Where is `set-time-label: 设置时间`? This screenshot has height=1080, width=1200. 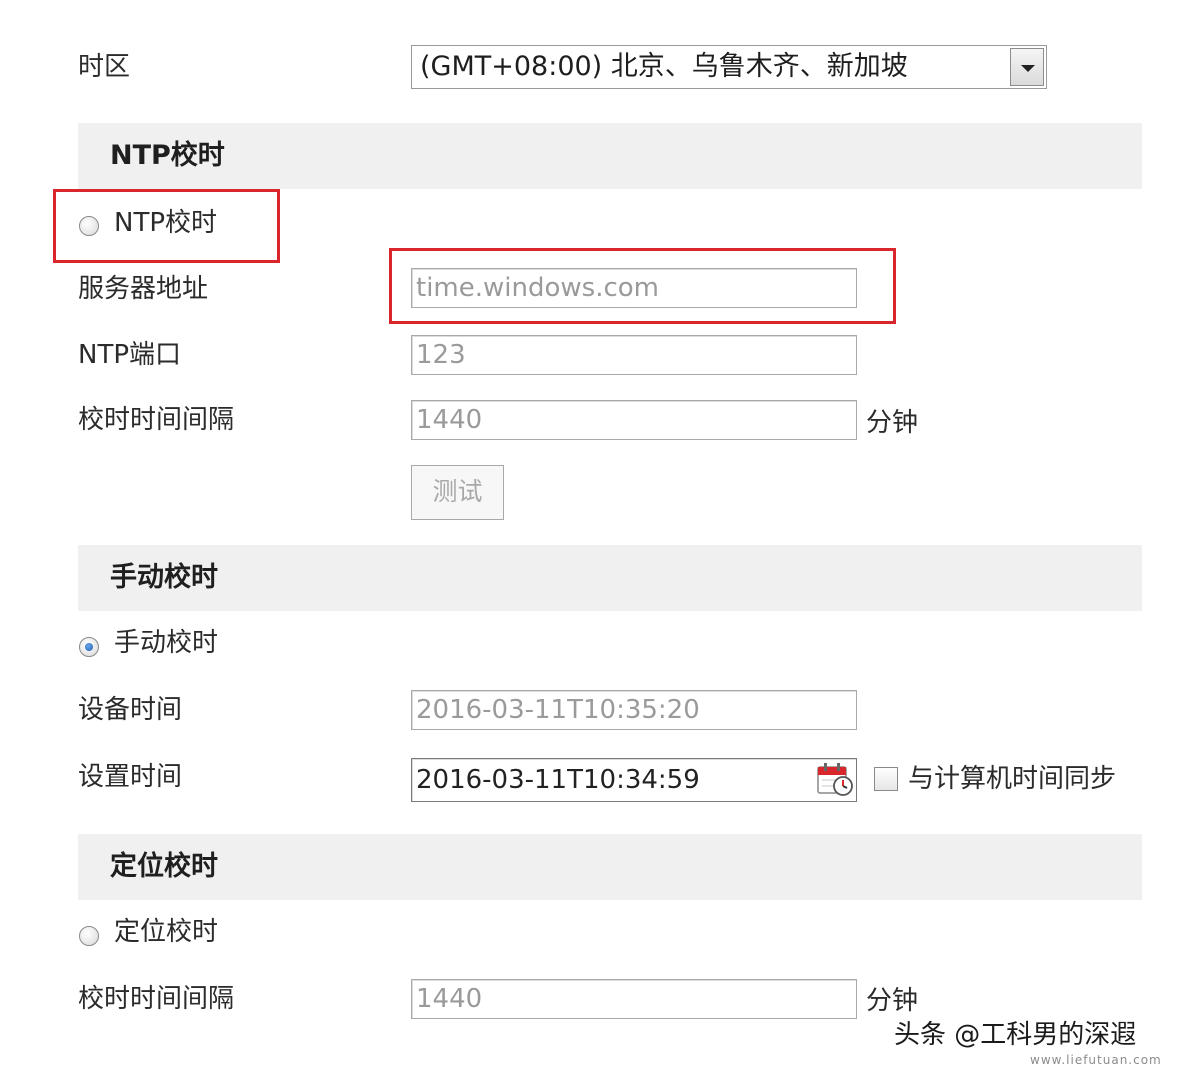
set-time-label: 设置时间 is located at coordinates (130, 777).